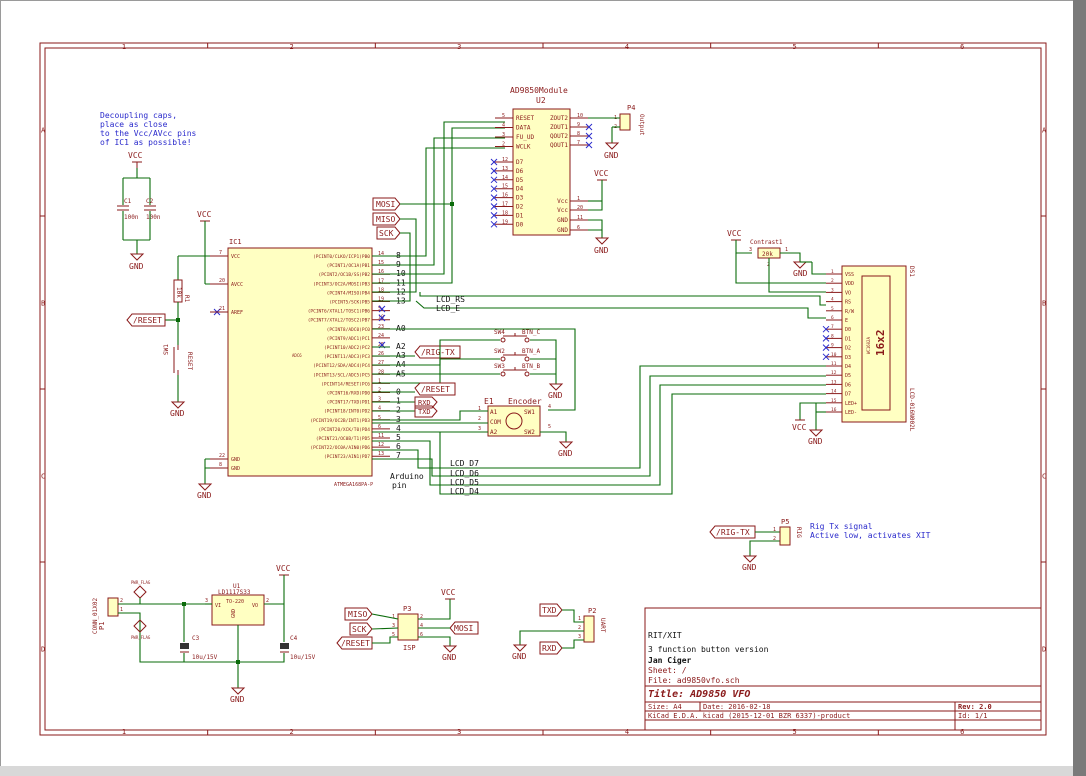 The height and width of the screenshot is (776, 1086). What do you see at coordinates (505, 169) in the screenshot?
I see `u2-left-pin-num: 13` at bounding box center [505, 169].